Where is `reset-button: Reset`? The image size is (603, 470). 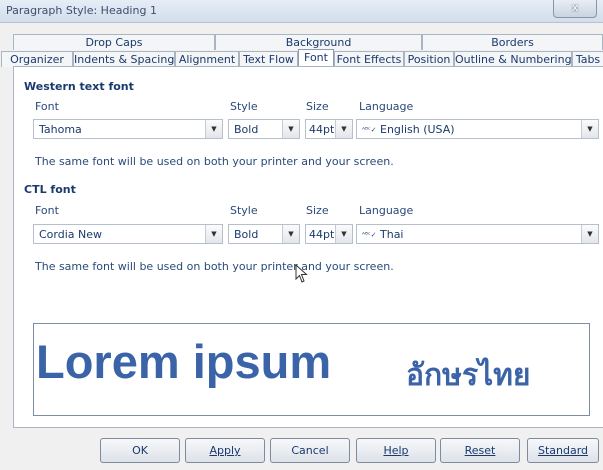
reset-button: Reset is located at coordinates (480, 450).